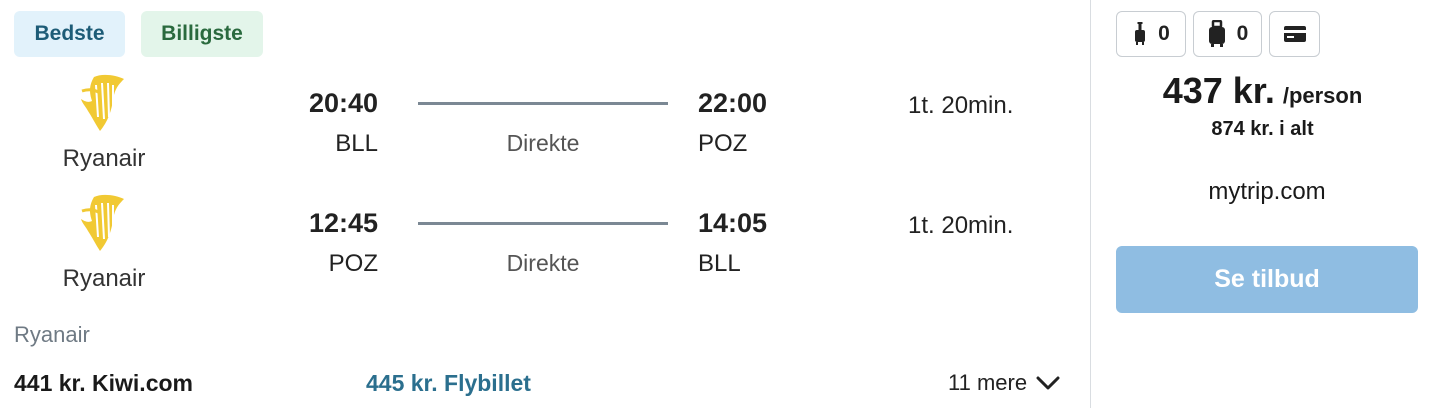 The width and height of the screenshot is (1434, 408). Describe the element at coordinates (1227, 34) in the screenshot. I see `checked-bag-filter: 0` at that location.